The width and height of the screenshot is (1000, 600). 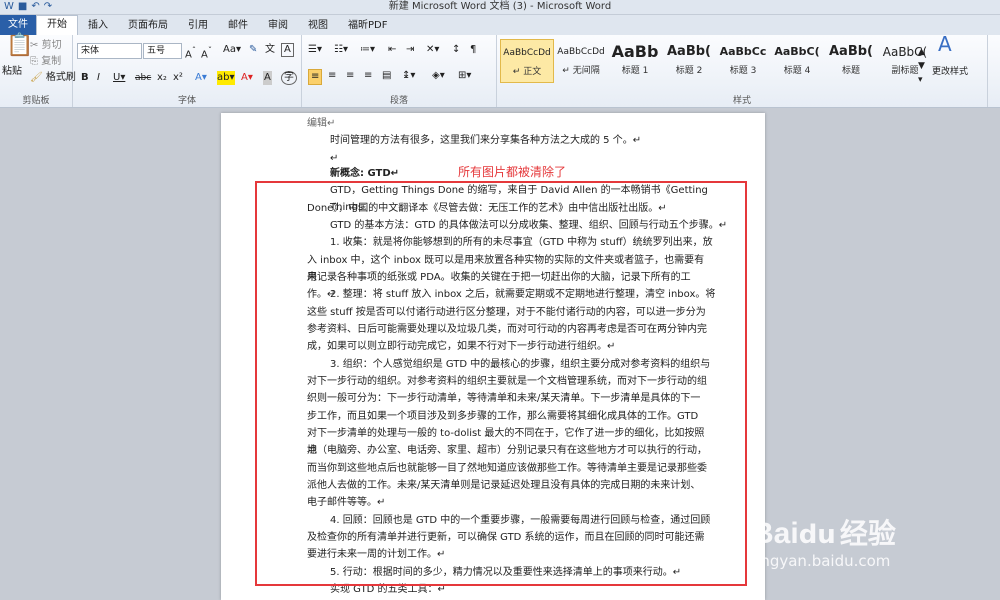 What do you see at coordinates (438, 76) in the screenshot?
I see `shading-icon: ◈▾` at bounding box center [438, 76].